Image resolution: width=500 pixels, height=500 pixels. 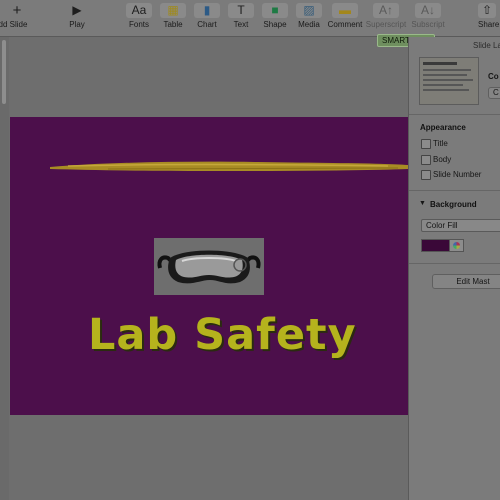 What do you see at coordinates (428, 10) in the screenshot?
I see `subscript-icon: A↓` at bounding box center [428, 10].